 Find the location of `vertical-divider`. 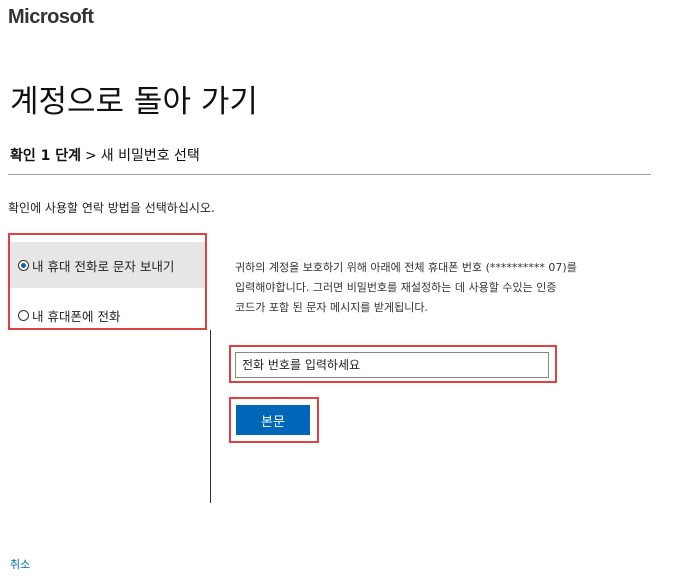

vertical-divider is located at coordinates (210, 416).